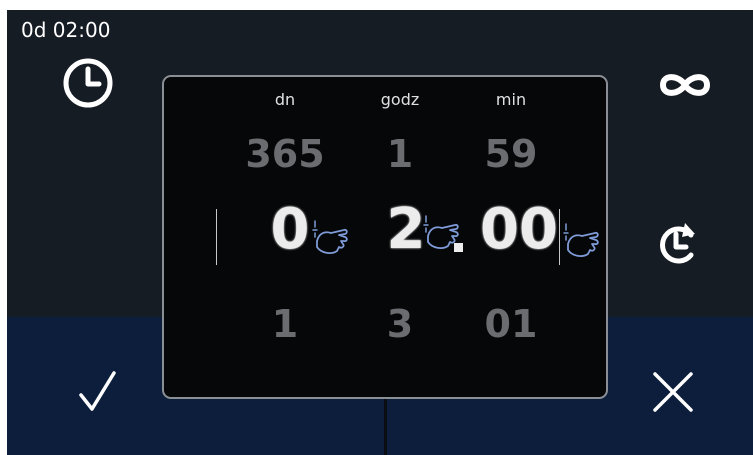 The height and width of the screenshot is (455, 753). I want to click on right-cursor-line, so click(559, 237).